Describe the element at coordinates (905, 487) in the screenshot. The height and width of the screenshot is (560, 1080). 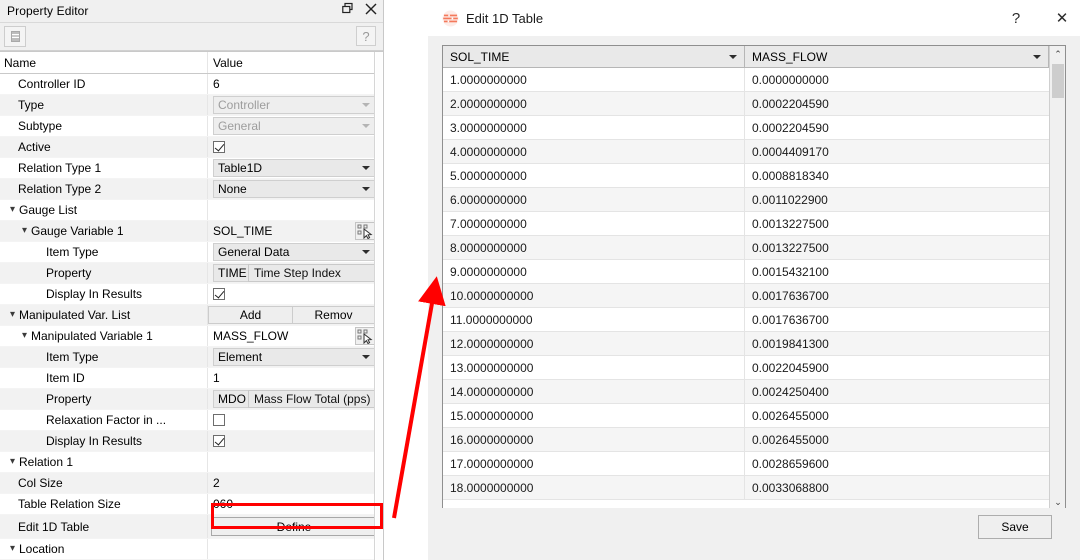
I see `cell-mass-flow: 0.0033068800` at that location.